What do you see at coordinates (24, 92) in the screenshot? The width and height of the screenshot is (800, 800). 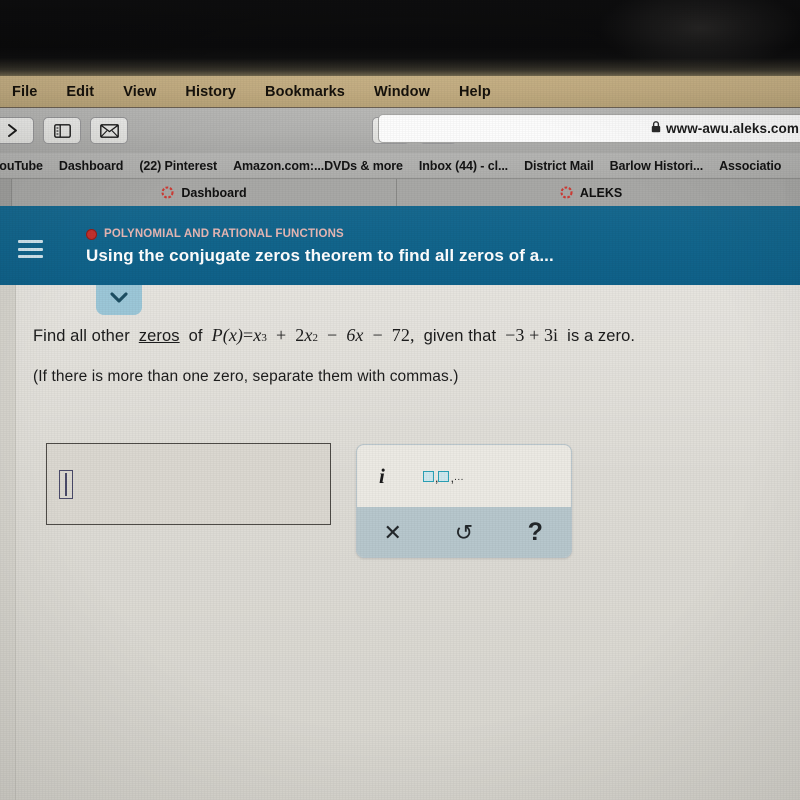 I see `menu-item-file: File` at bounding box center [24, 92].